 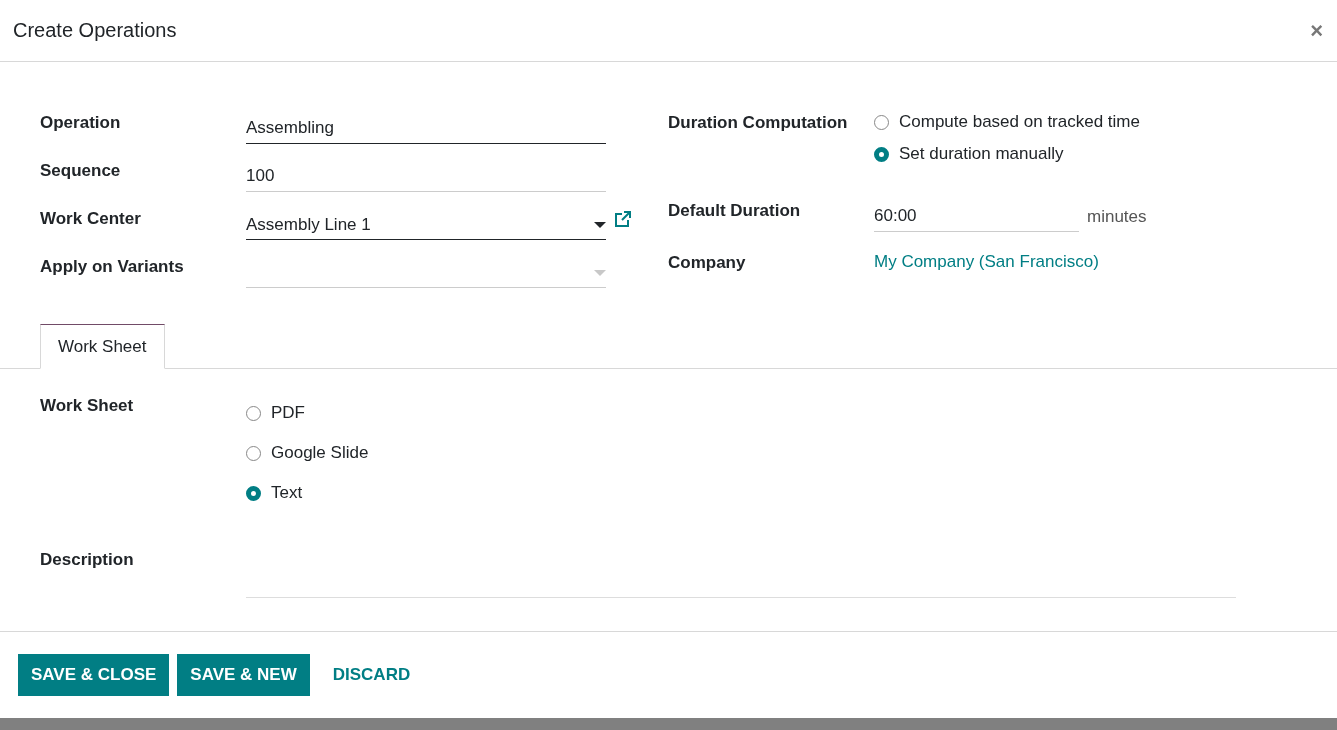 I want to click on field-label: Duration Computation, so click(x=758, y=123).